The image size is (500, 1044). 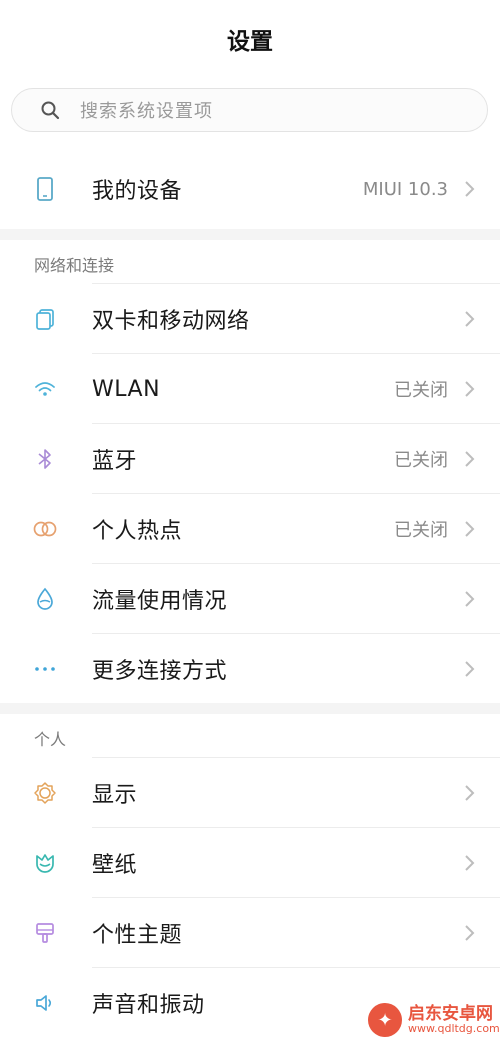 What do you see at coordinates (45, 793) in the screenshot?
I see `sun-icon` at bounding box center [45, 793].